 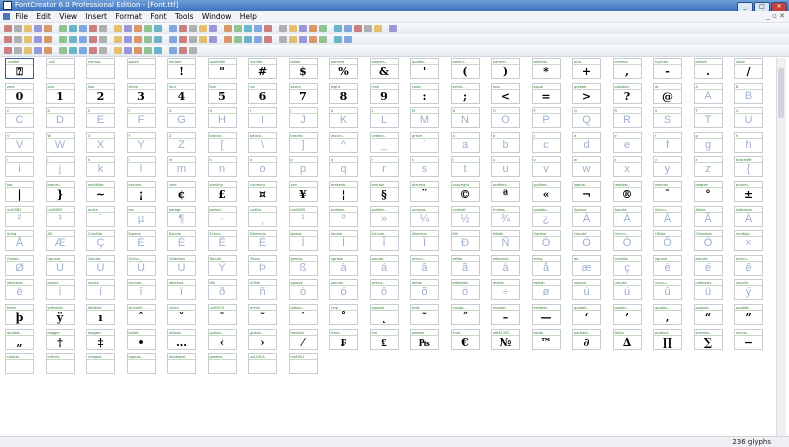 I want to click on glyph-cell: otilde õ, so click(x=424, y=290).